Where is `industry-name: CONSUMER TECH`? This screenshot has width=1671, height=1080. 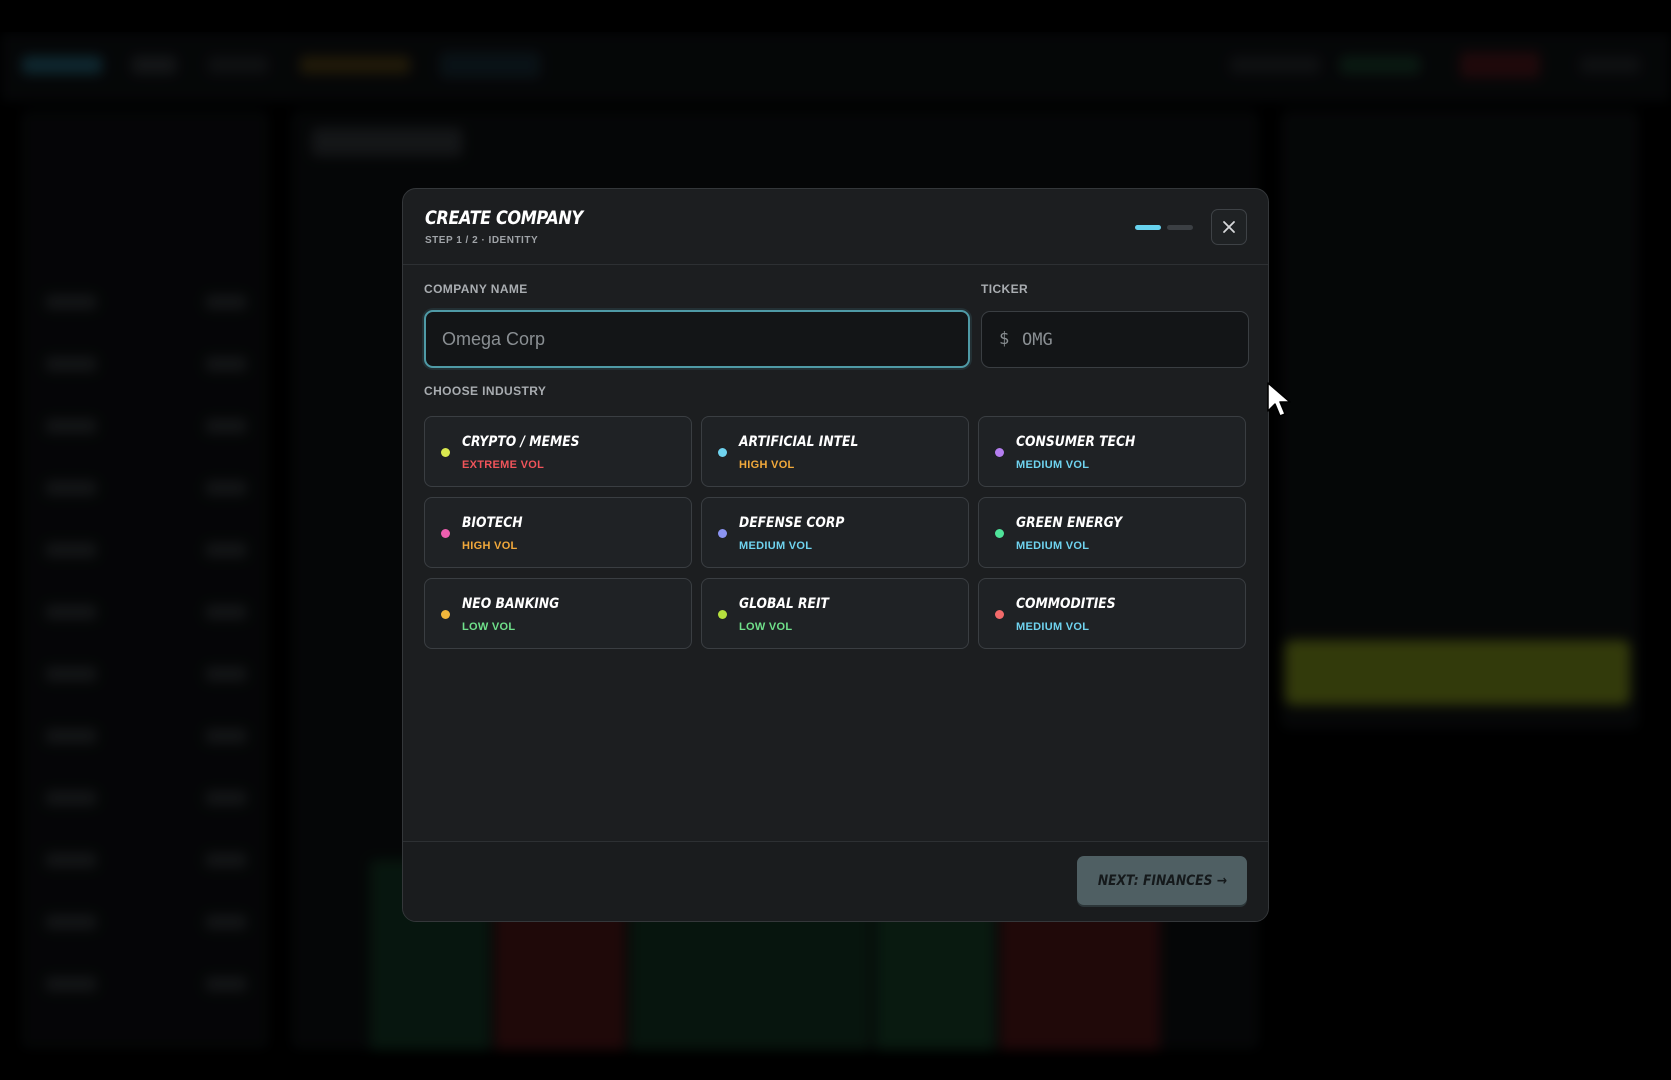
industry-name: CONSUMER TECH is located at coordinates (1076, 442).